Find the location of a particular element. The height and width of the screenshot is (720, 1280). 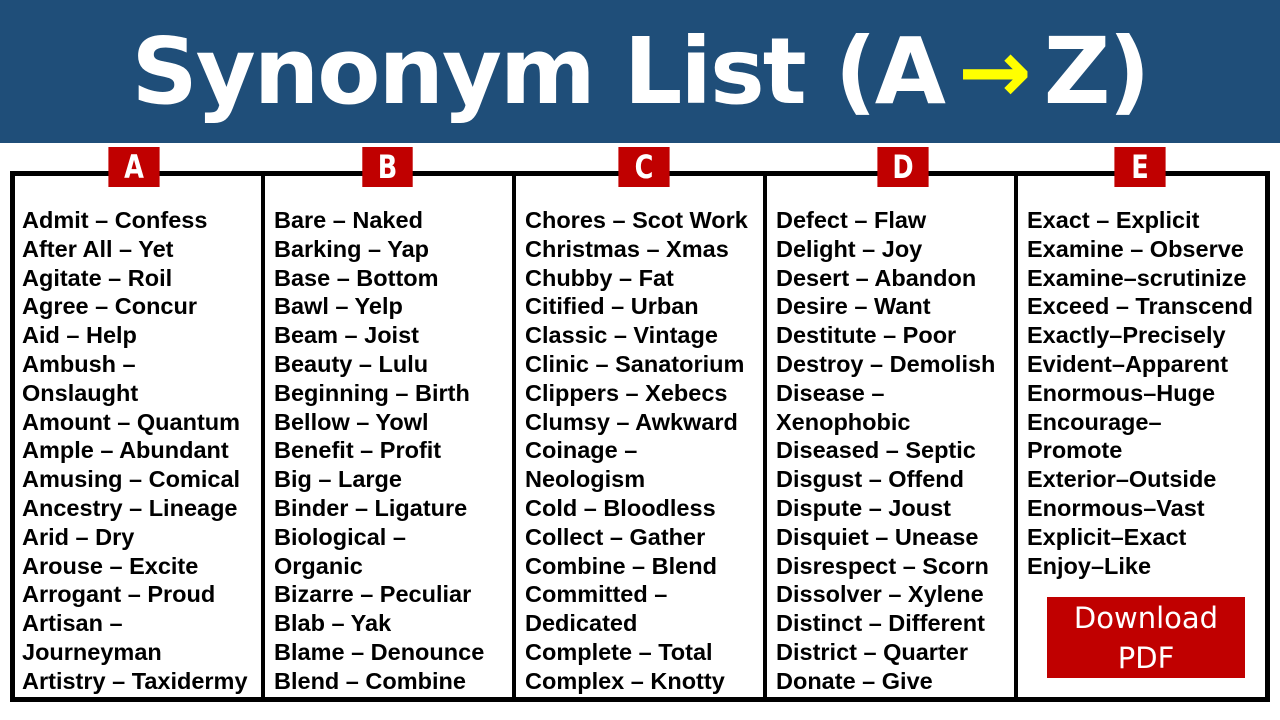

synonym-entry: Disrespect – Scorn is located at coordinates (882, 565).